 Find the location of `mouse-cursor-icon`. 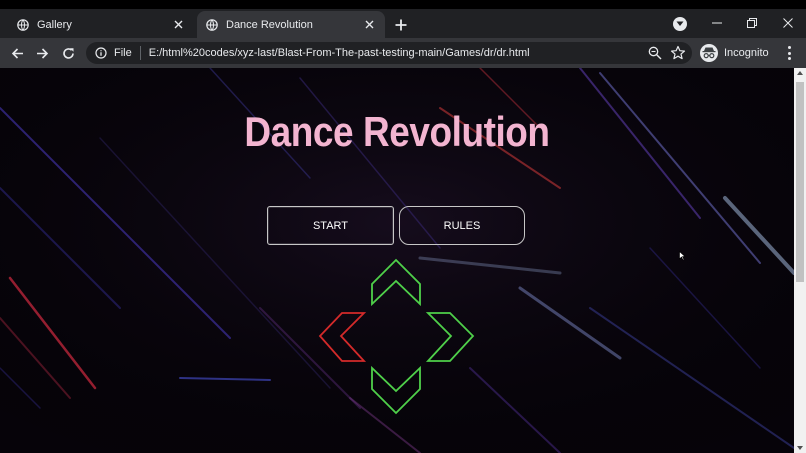

mouse-cursor-icon is located at coordinates (682, 256).